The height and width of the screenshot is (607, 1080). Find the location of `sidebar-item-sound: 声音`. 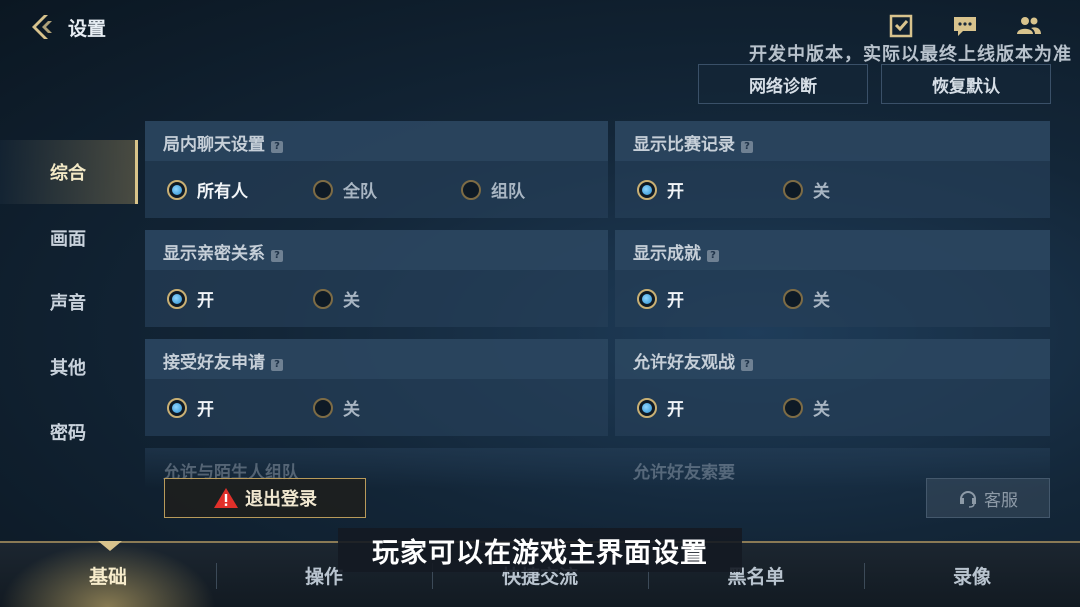

sidebar-item-sound: 声音 is located at coordinates (69, 302).